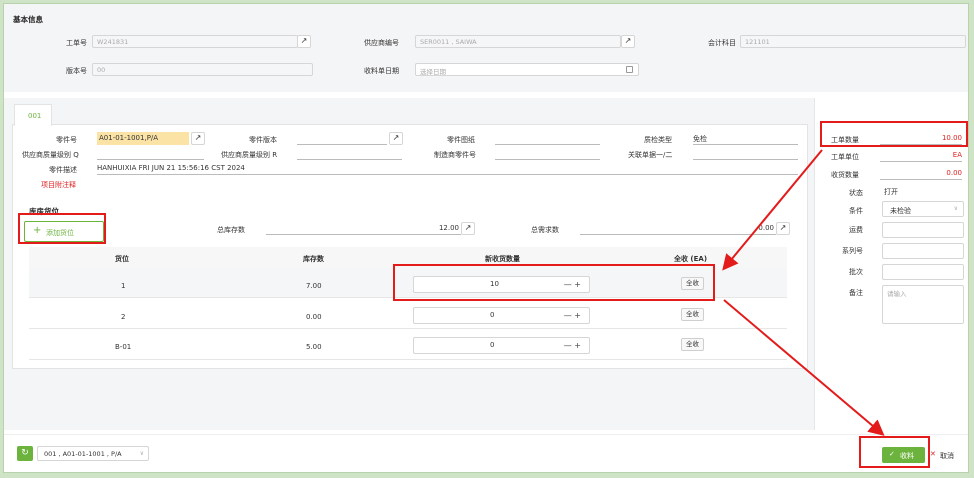 Image resolution: width=974 pixels, height=478 pixels. Describe the element at coordinates (856, 230) in the screenshot. I see `freight-label: 运费` at that location.